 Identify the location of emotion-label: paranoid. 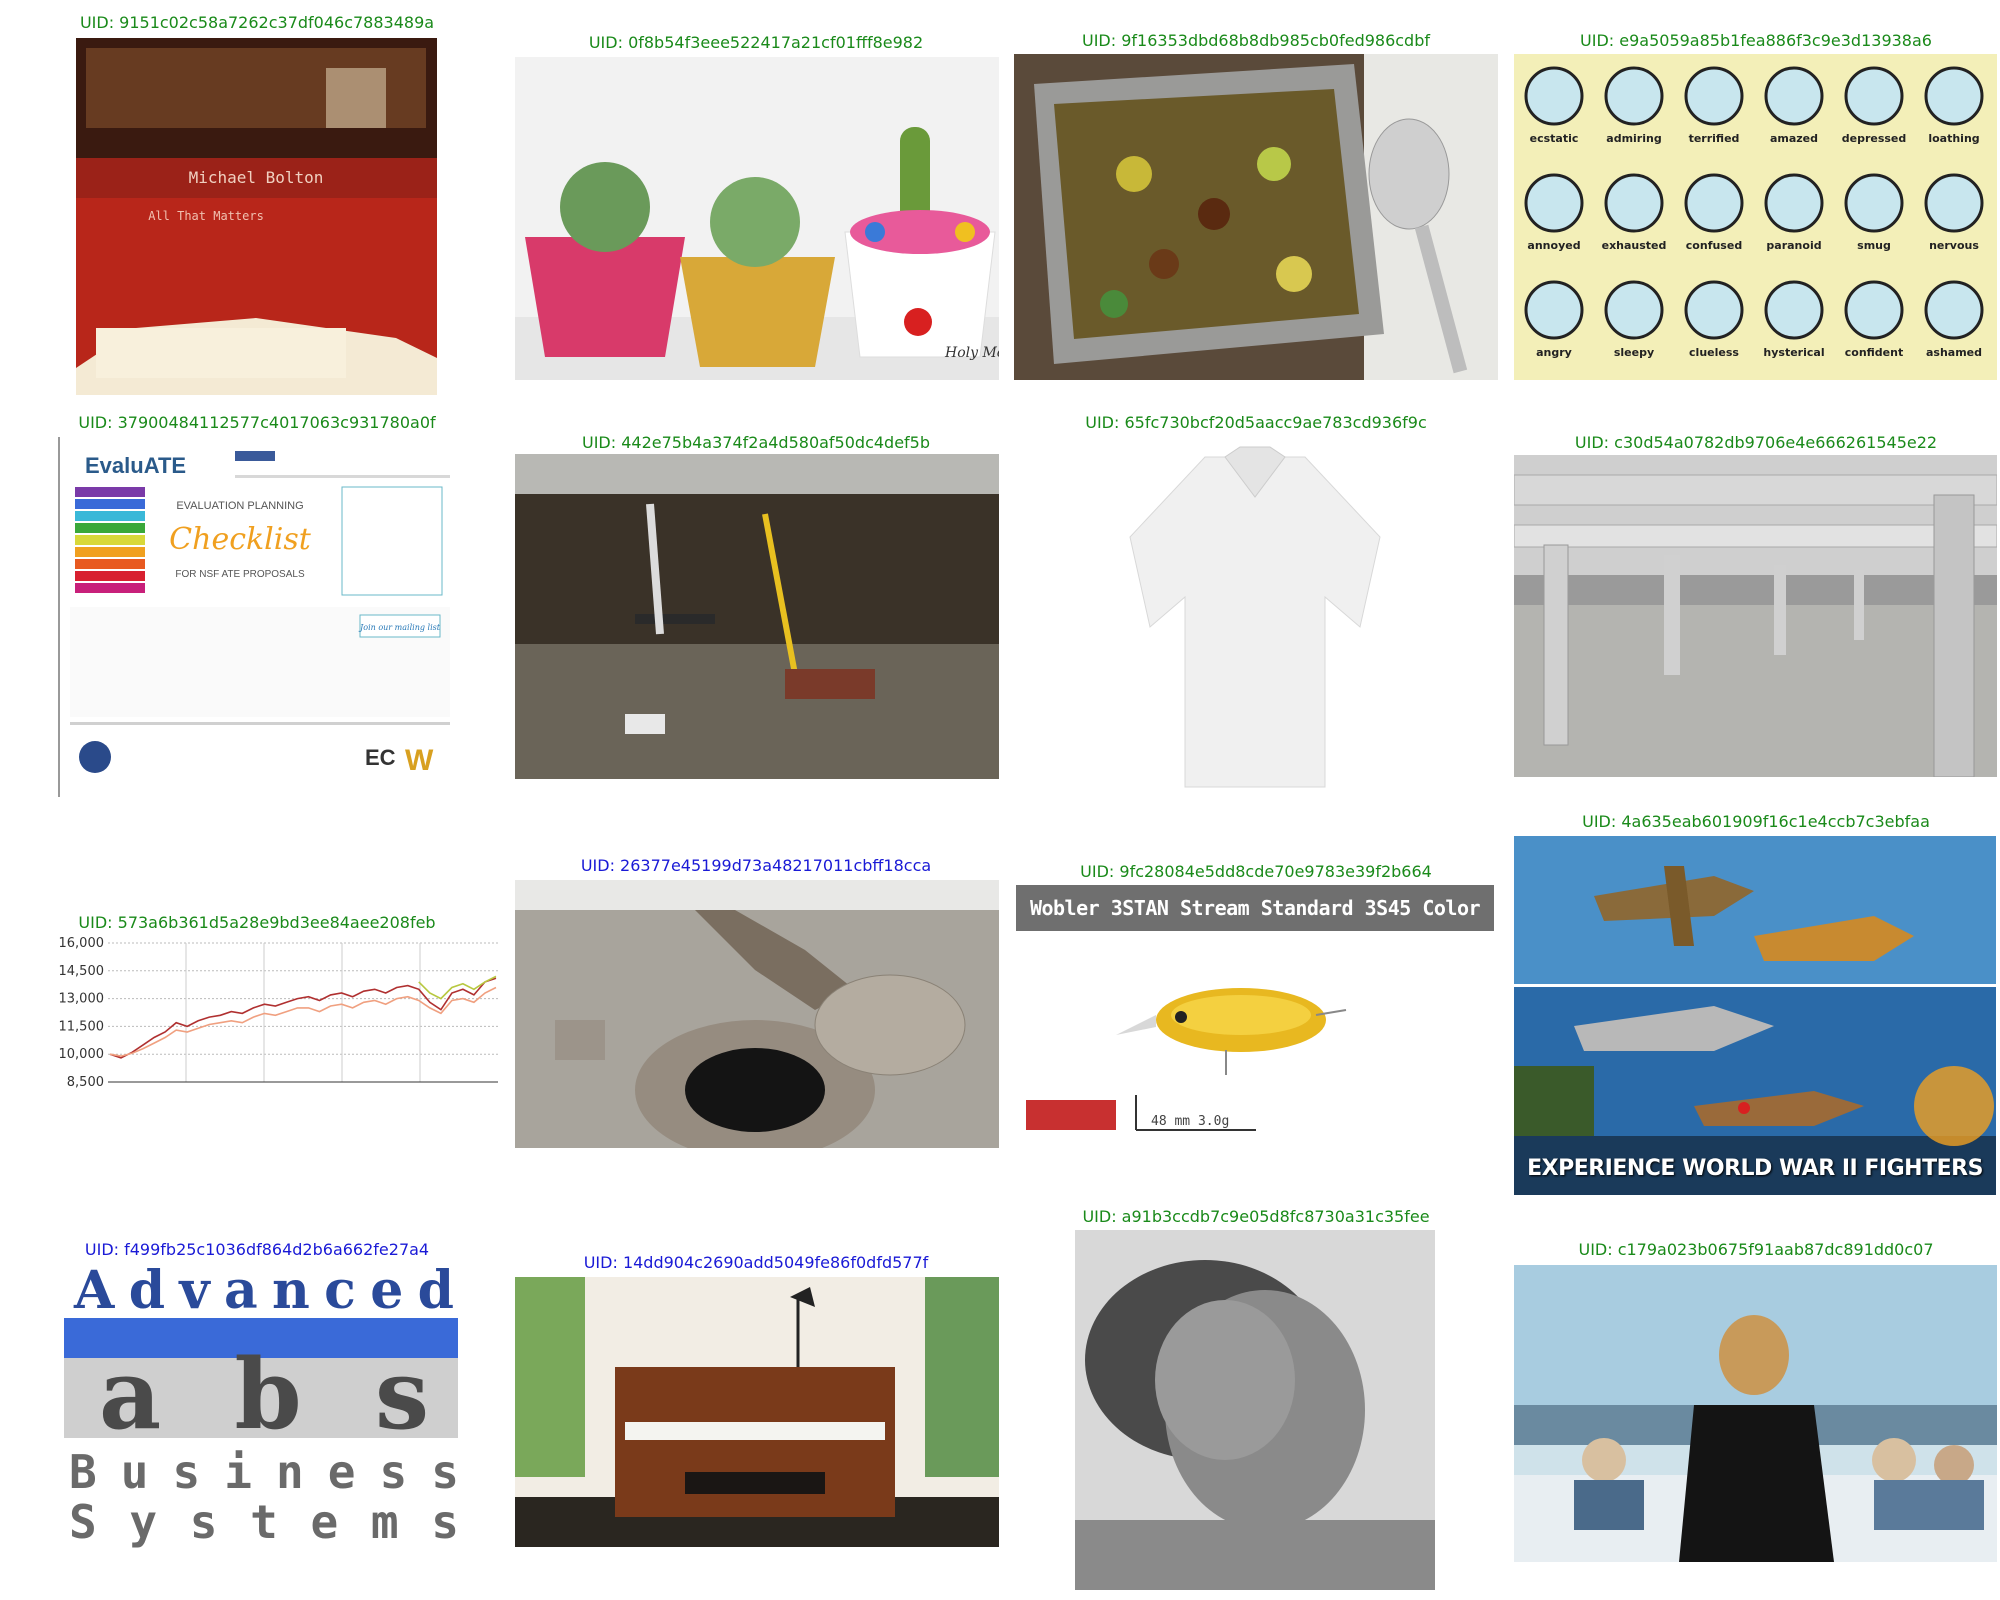
(1793, 245).